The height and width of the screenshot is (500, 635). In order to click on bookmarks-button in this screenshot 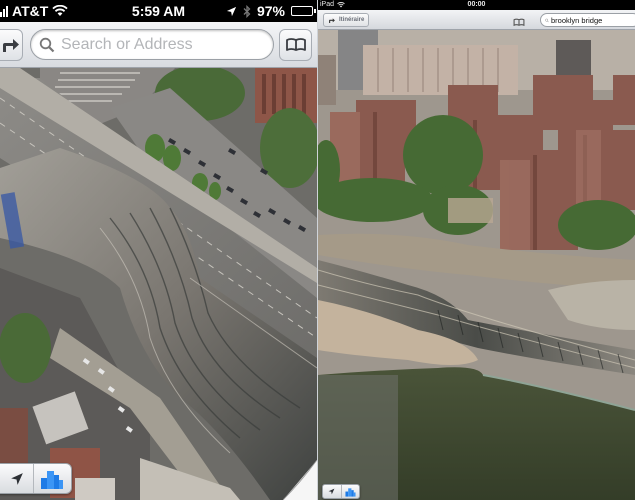, I will do `click(295, 45)`.